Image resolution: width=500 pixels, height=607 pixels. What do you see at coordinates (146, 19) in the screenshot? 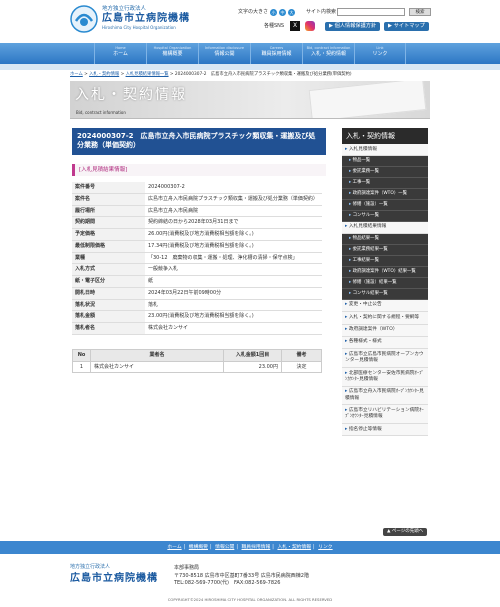
I see `site-logo-text: 広島市立病院機構` at bounding box center [146, 19].